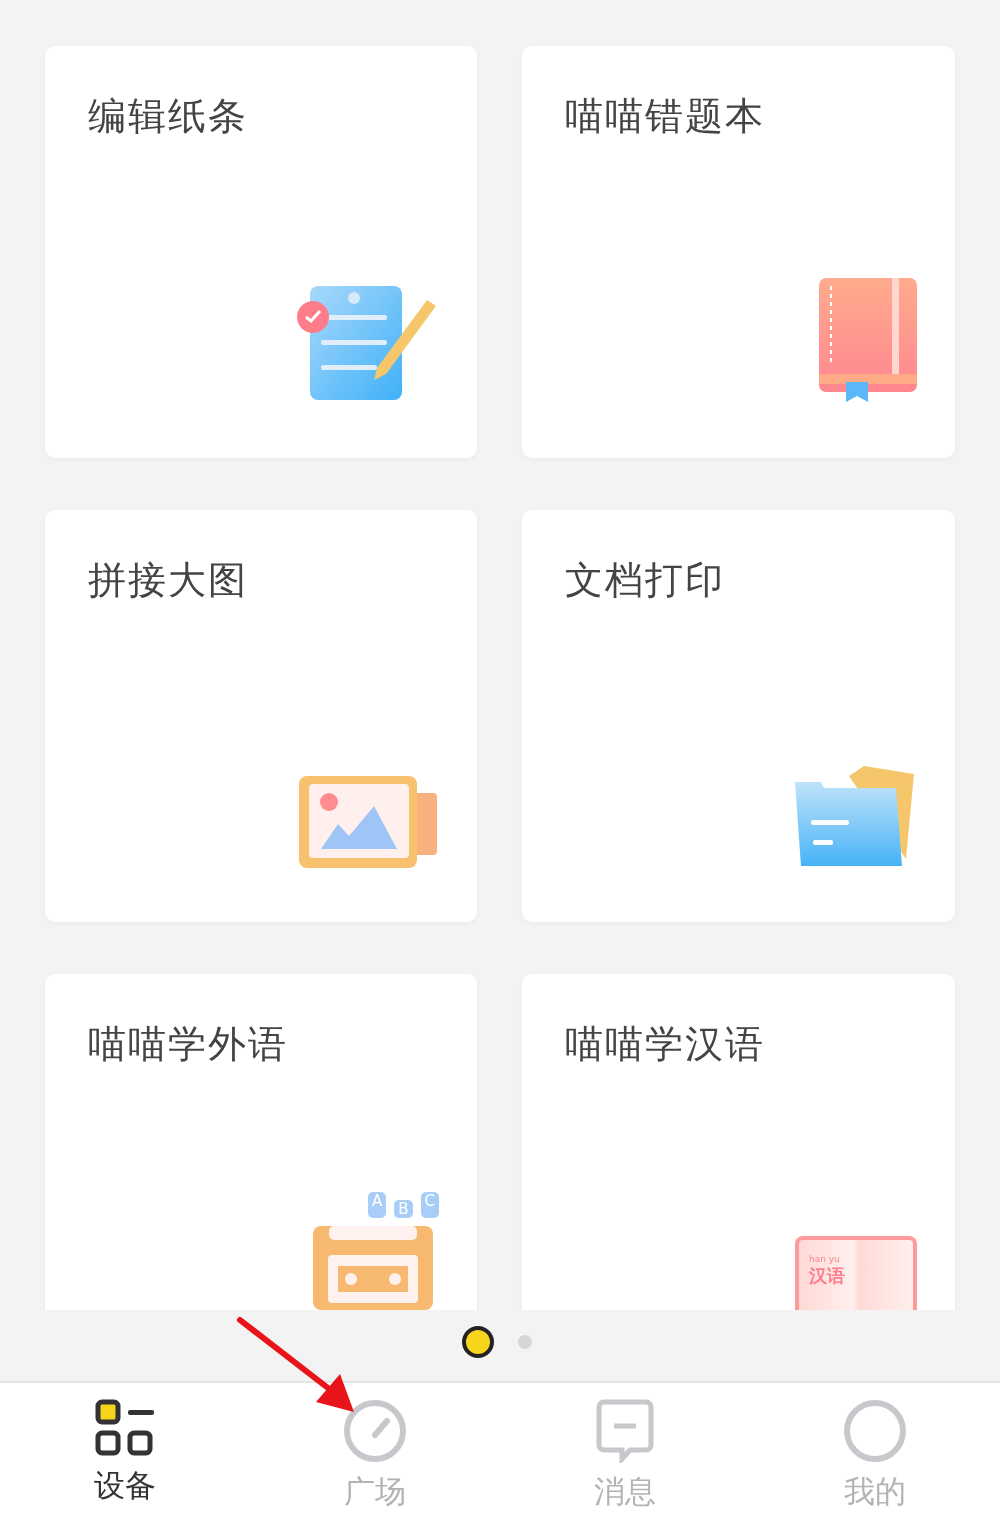 Image resolution: width=1000 pixels, height=1518 pixels. Describe the element at coordinates (825, 1259) in the screenshot. I see `pinyin-label: han yu` at that location.